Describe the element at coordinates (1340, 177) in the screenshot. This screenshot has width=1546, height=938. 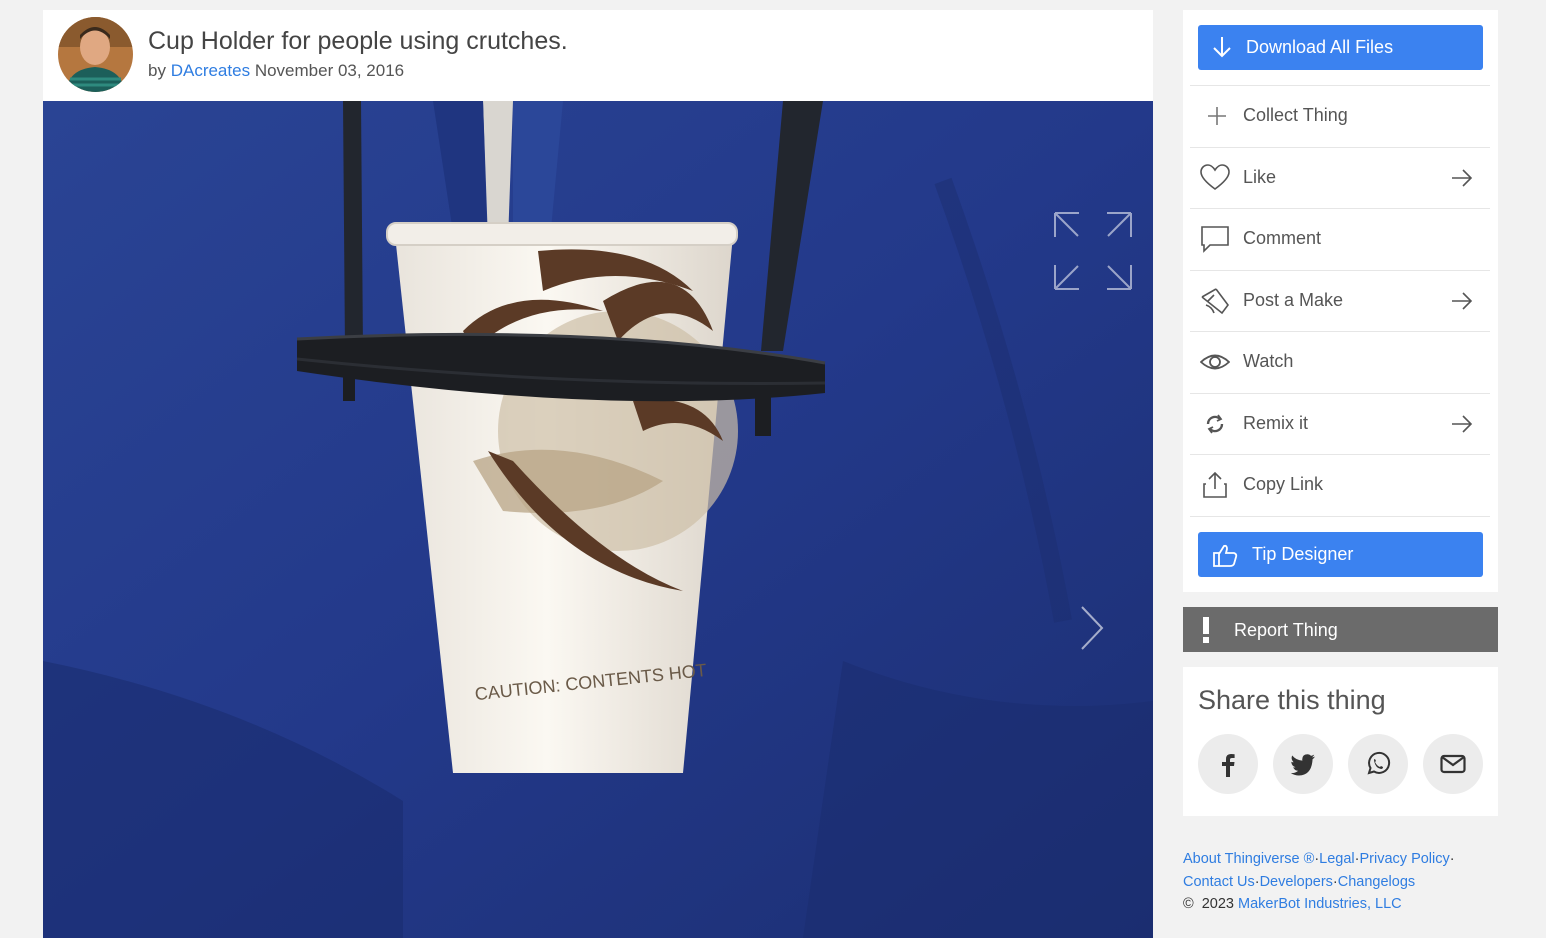
I see `like-button: Like` at that location.